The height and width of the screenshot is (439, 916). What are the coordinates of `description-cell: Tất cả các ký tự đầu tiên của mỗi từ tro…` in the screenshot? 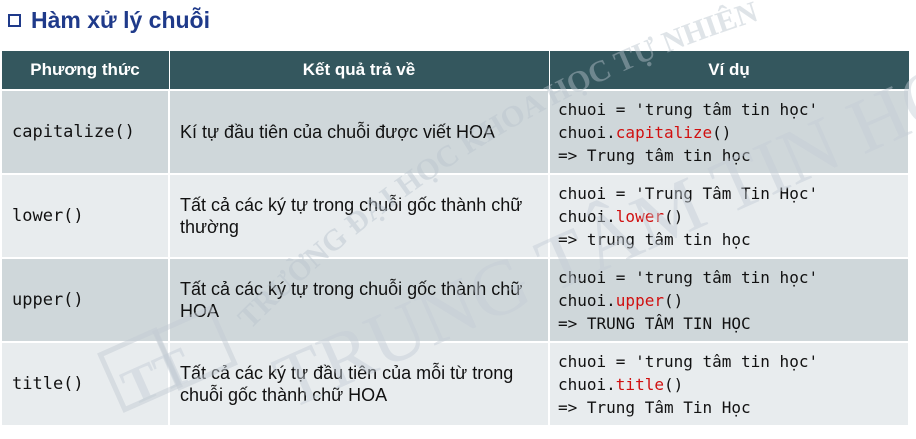 It's located at (359, 384).